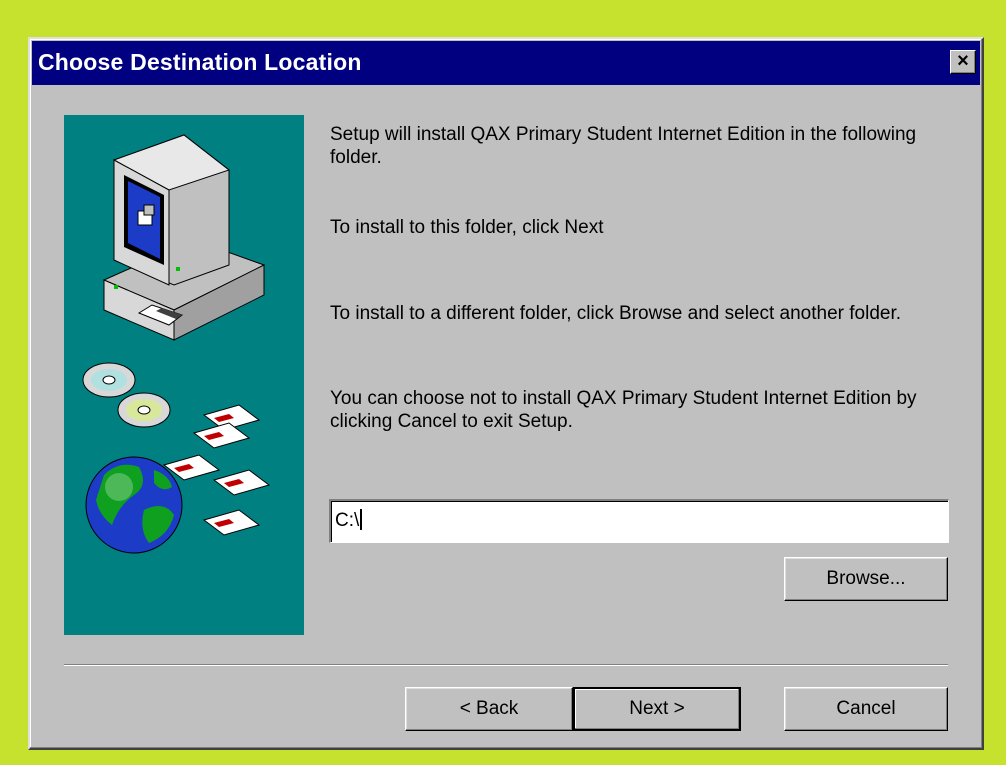 The height and width of the screenshot is (765, 1006). I want to click on button-separator, so click(506, 665).